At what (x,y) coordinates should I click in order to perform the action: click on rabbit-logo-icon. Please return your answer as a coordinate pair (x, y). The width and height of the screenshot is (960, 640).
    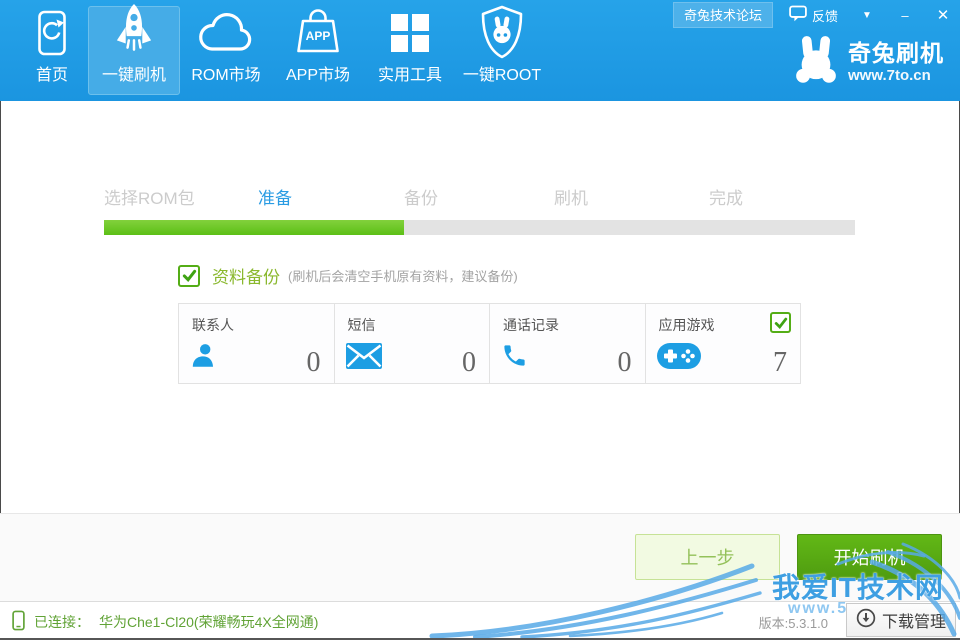
    Looking at the image, I should click on (816, 62).